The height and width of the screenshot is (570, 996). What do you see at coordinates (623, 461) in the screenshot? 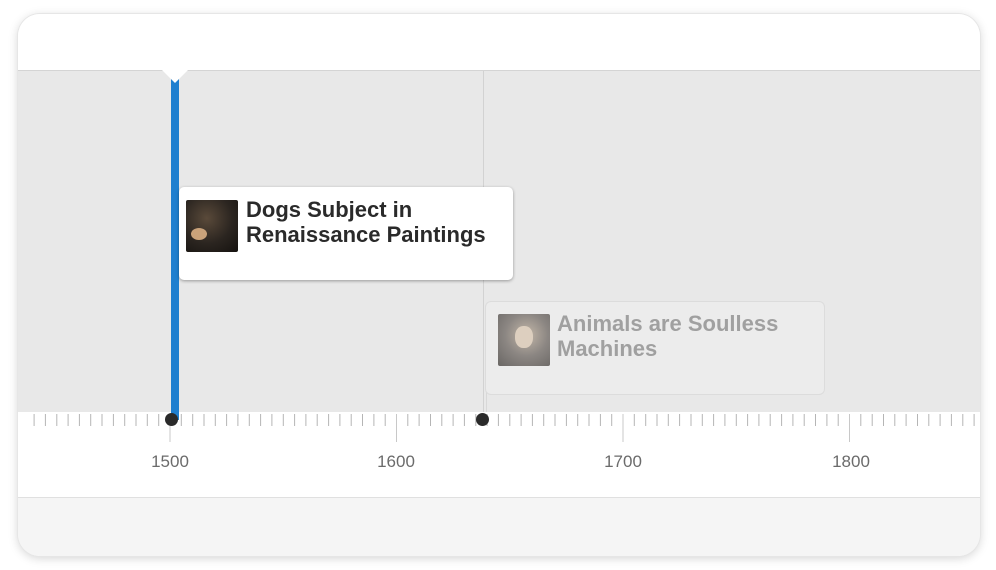
I see `axis-label-1700: 1700` at bounding box center [623, 461].